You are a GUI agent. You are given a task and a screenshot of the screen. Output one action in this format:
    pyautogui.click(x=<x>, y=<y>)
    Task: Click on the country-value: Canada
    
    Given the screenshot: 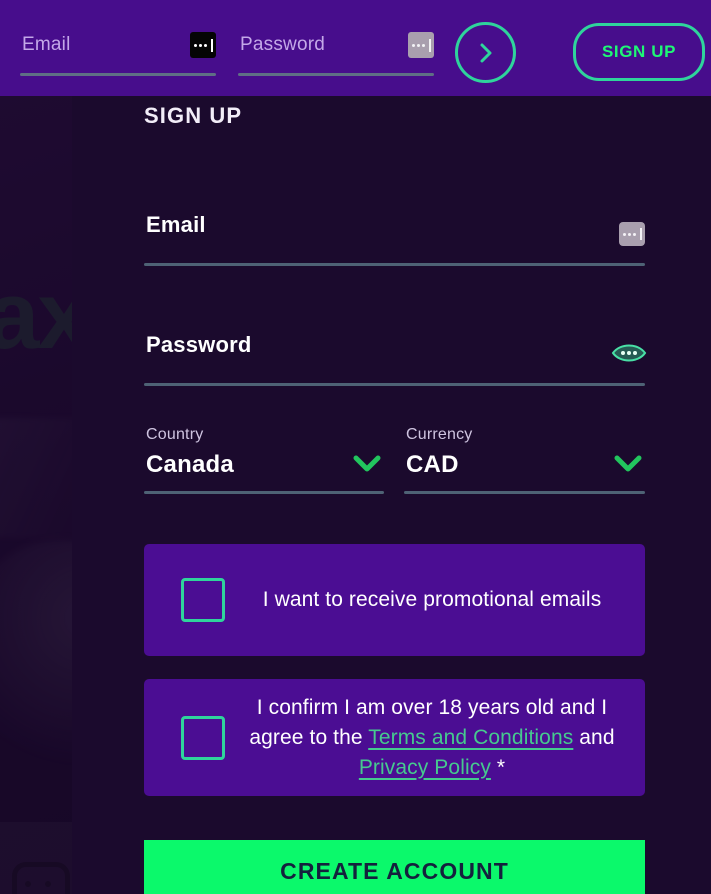 What is the action you would take?
    pyautogui.click(x=190, y=464)
    